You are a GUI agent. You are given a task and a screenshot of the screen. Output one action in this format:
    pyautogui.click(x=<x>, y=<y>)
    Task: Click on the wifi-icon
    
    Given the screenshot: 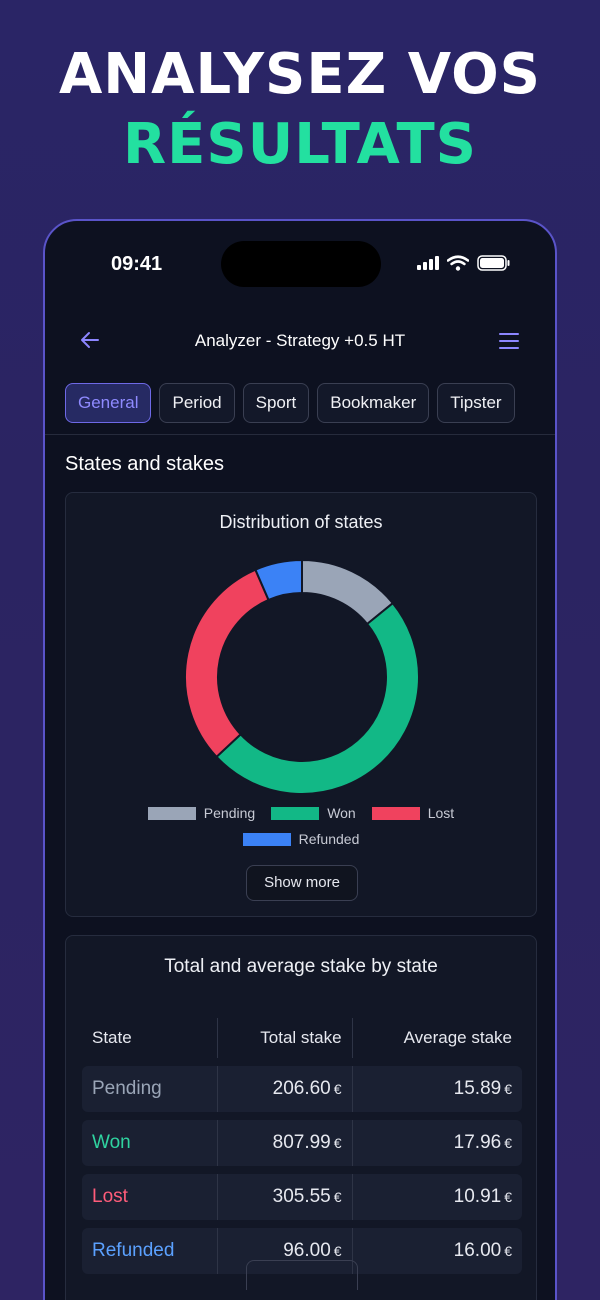 What is the action you would take?
    pyautogui.click(x=458, y=263)
    